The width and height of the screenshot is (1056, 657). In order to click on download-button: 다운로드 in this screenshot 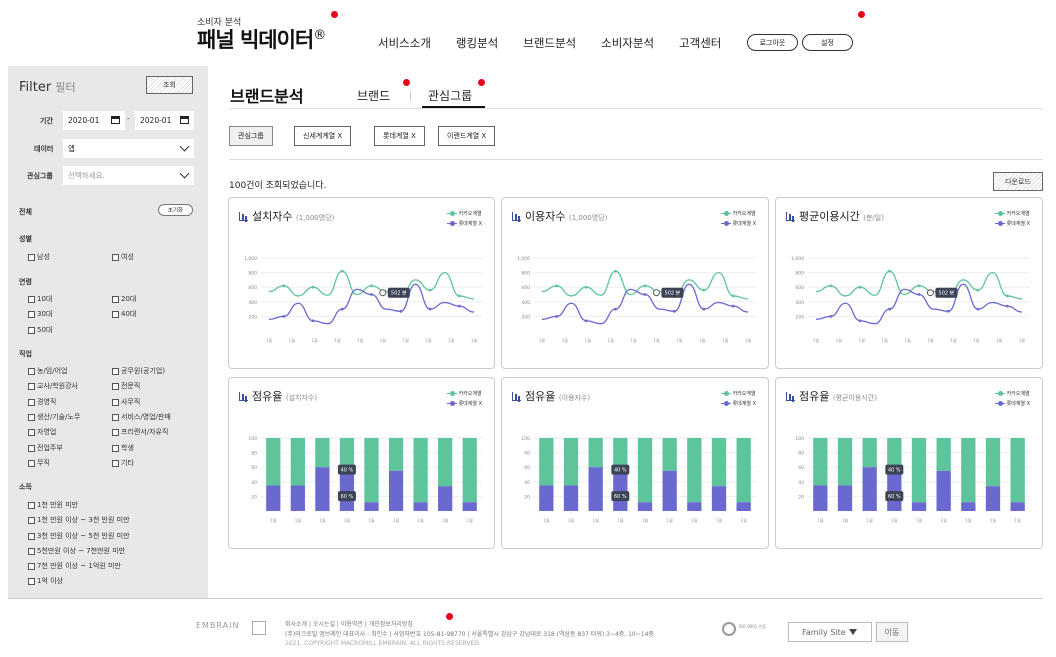, I will do `click(1018, 181)`.